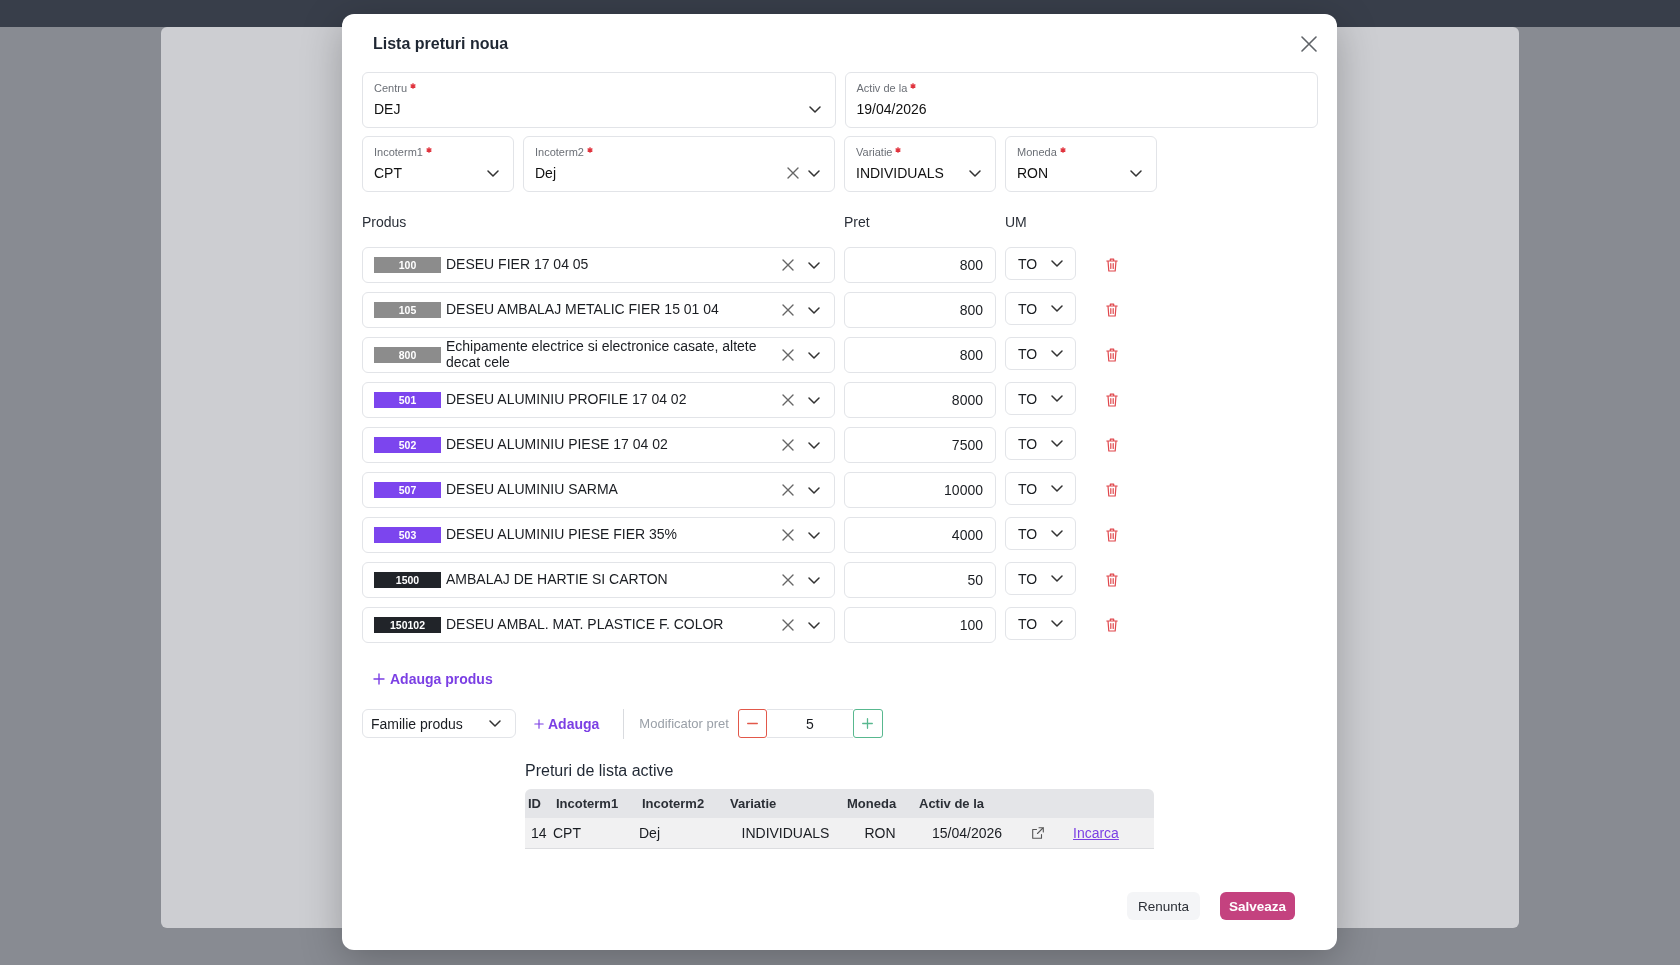 Image resolution: width=1680 pixels, height=965 pixels. What do you see at coordinates (599, 100) in the screenshot?
I see `select-field: Centru DEJ` at bounding box center [599, 100].